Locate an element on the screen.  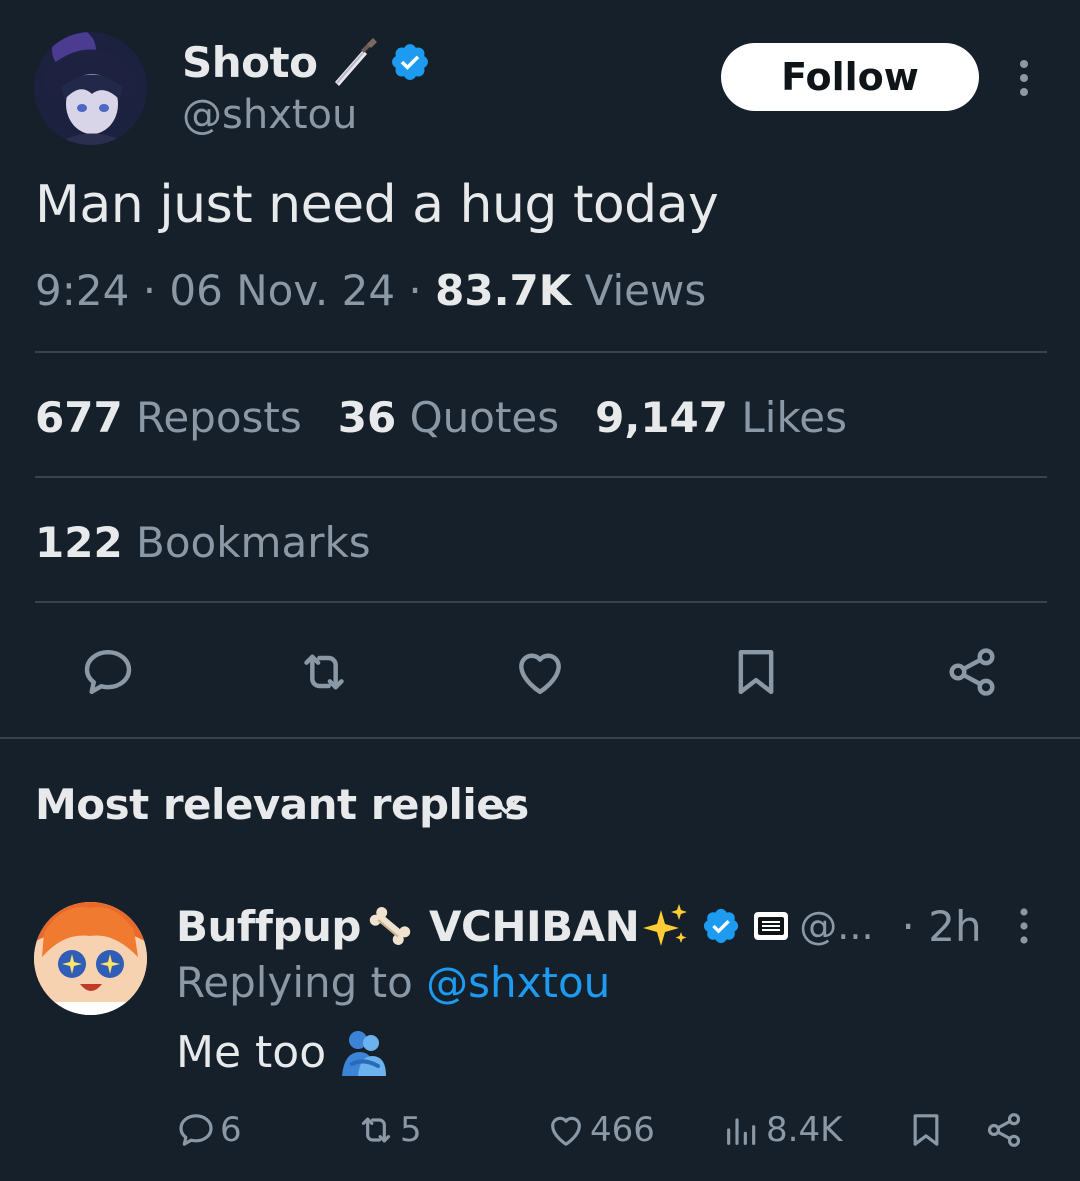
author-name-row: Shoto is located at coordinates (306, 62).